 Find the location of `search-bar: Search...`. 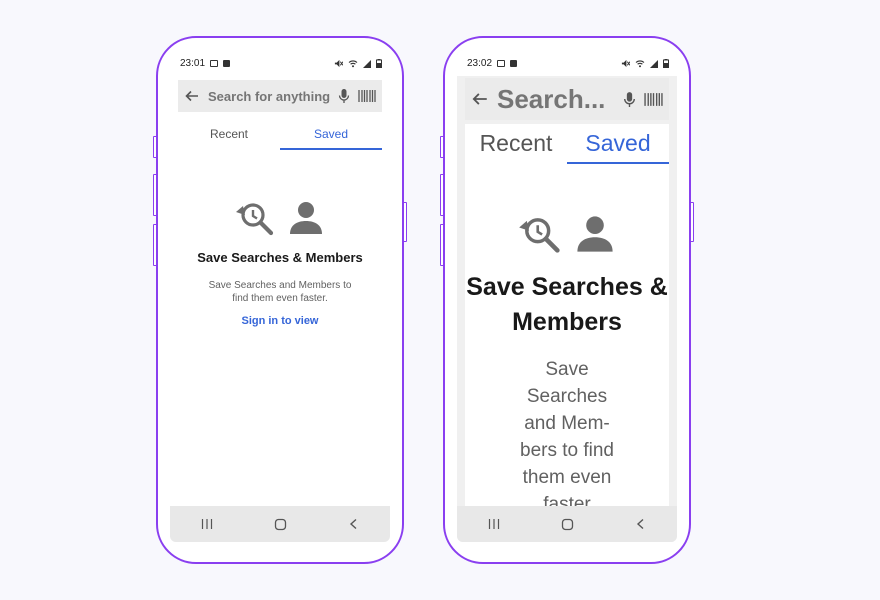

search-bar: Search... is located at coordinates (567, 99).